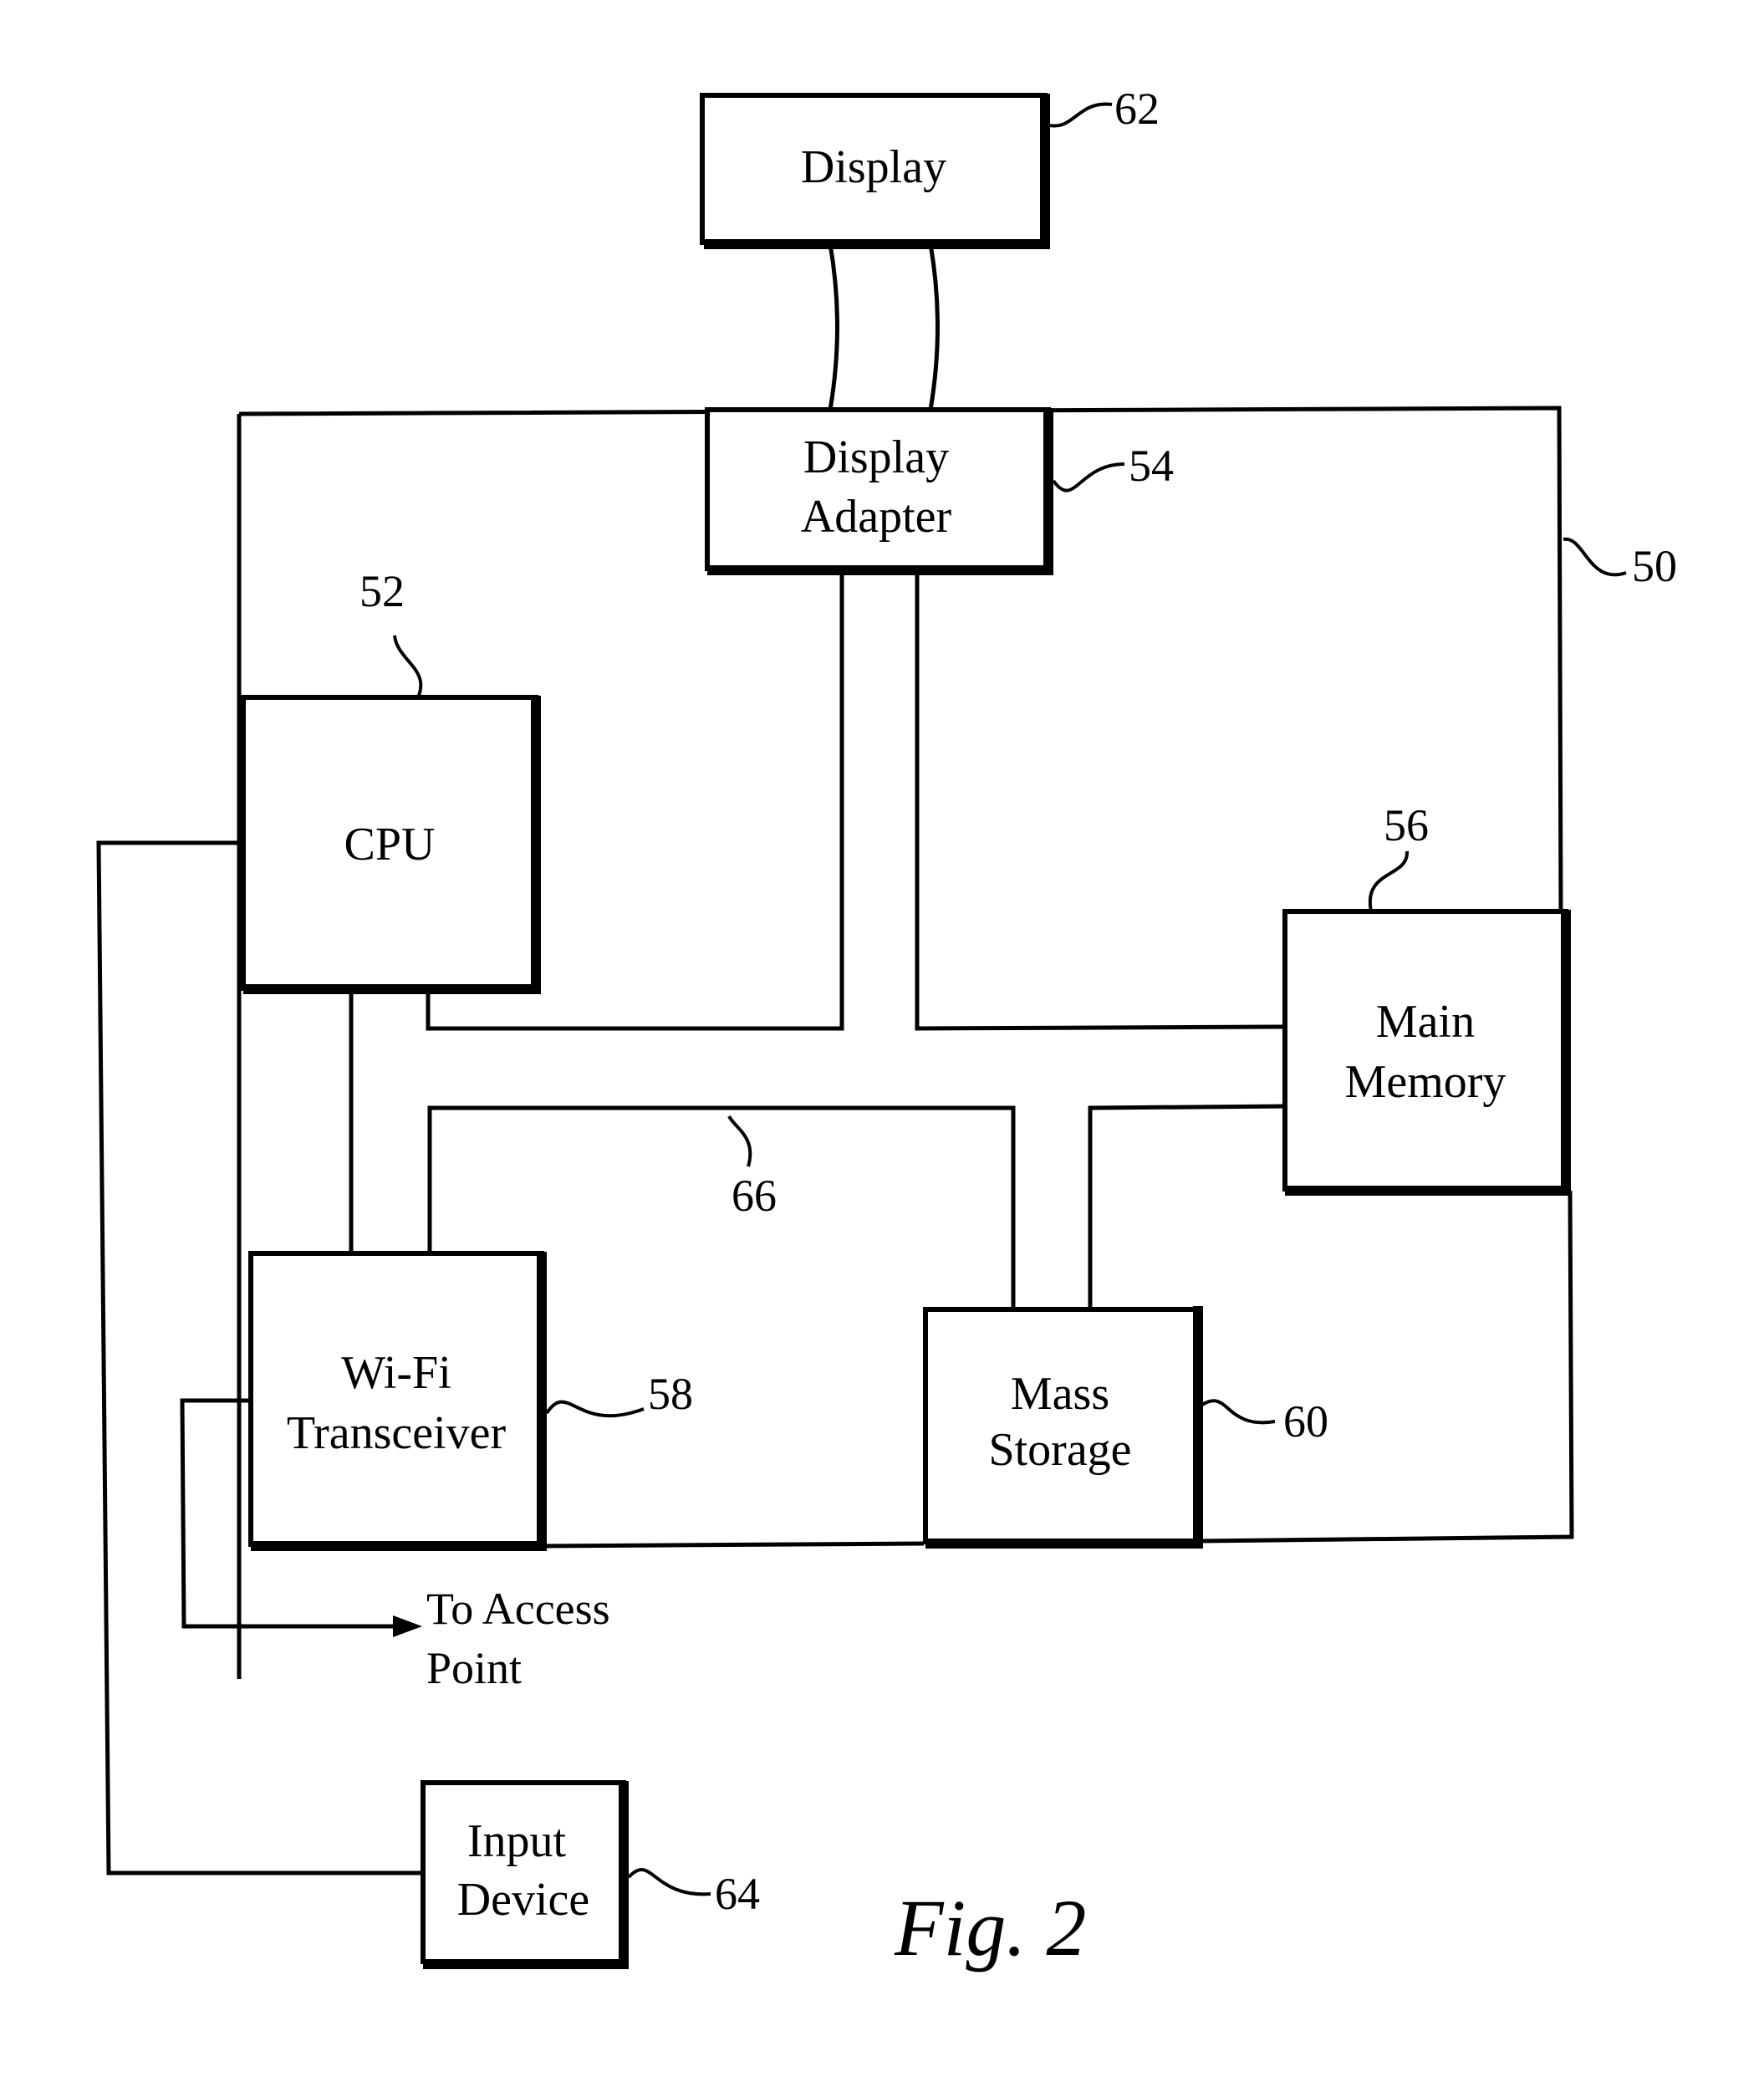 The height and width of the screenshot is (2077, 1764). I want to click on display-adapter-block: Display Adapter, so click(879, 491).